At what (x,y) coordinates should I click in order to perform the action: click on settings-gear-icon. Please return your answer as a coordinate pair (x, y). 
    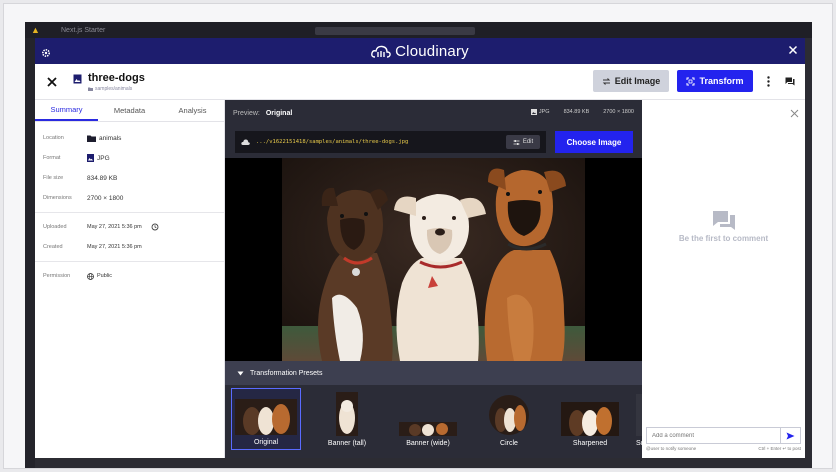
    Looking at the image, I should click on (46, 54).